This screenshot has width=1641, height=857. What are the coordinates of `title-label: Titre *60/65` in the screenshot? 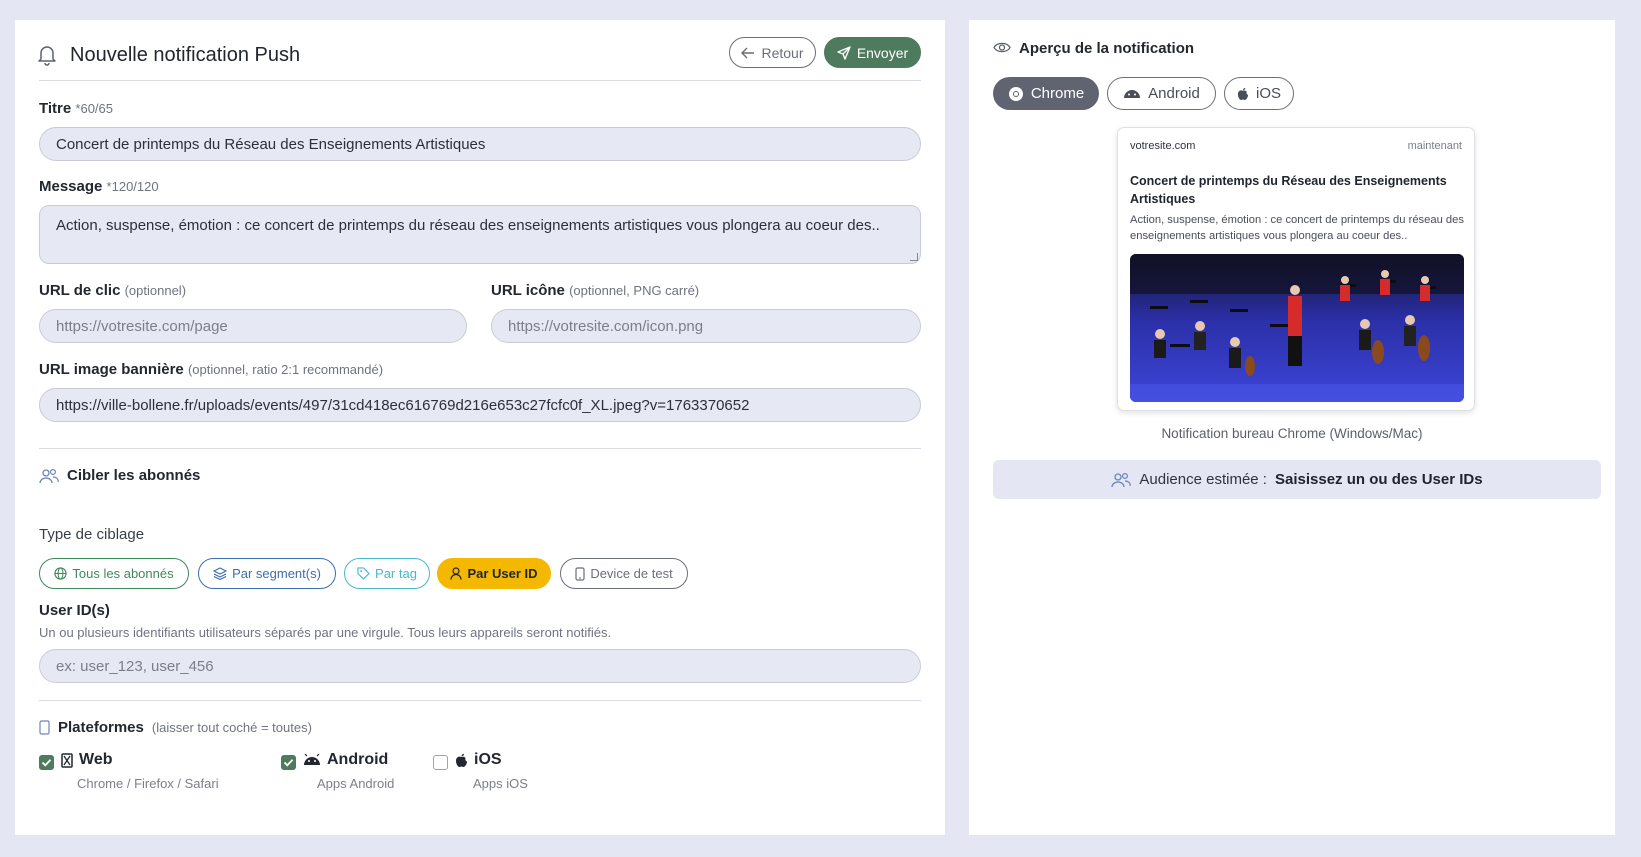 It's located at (76, 108).